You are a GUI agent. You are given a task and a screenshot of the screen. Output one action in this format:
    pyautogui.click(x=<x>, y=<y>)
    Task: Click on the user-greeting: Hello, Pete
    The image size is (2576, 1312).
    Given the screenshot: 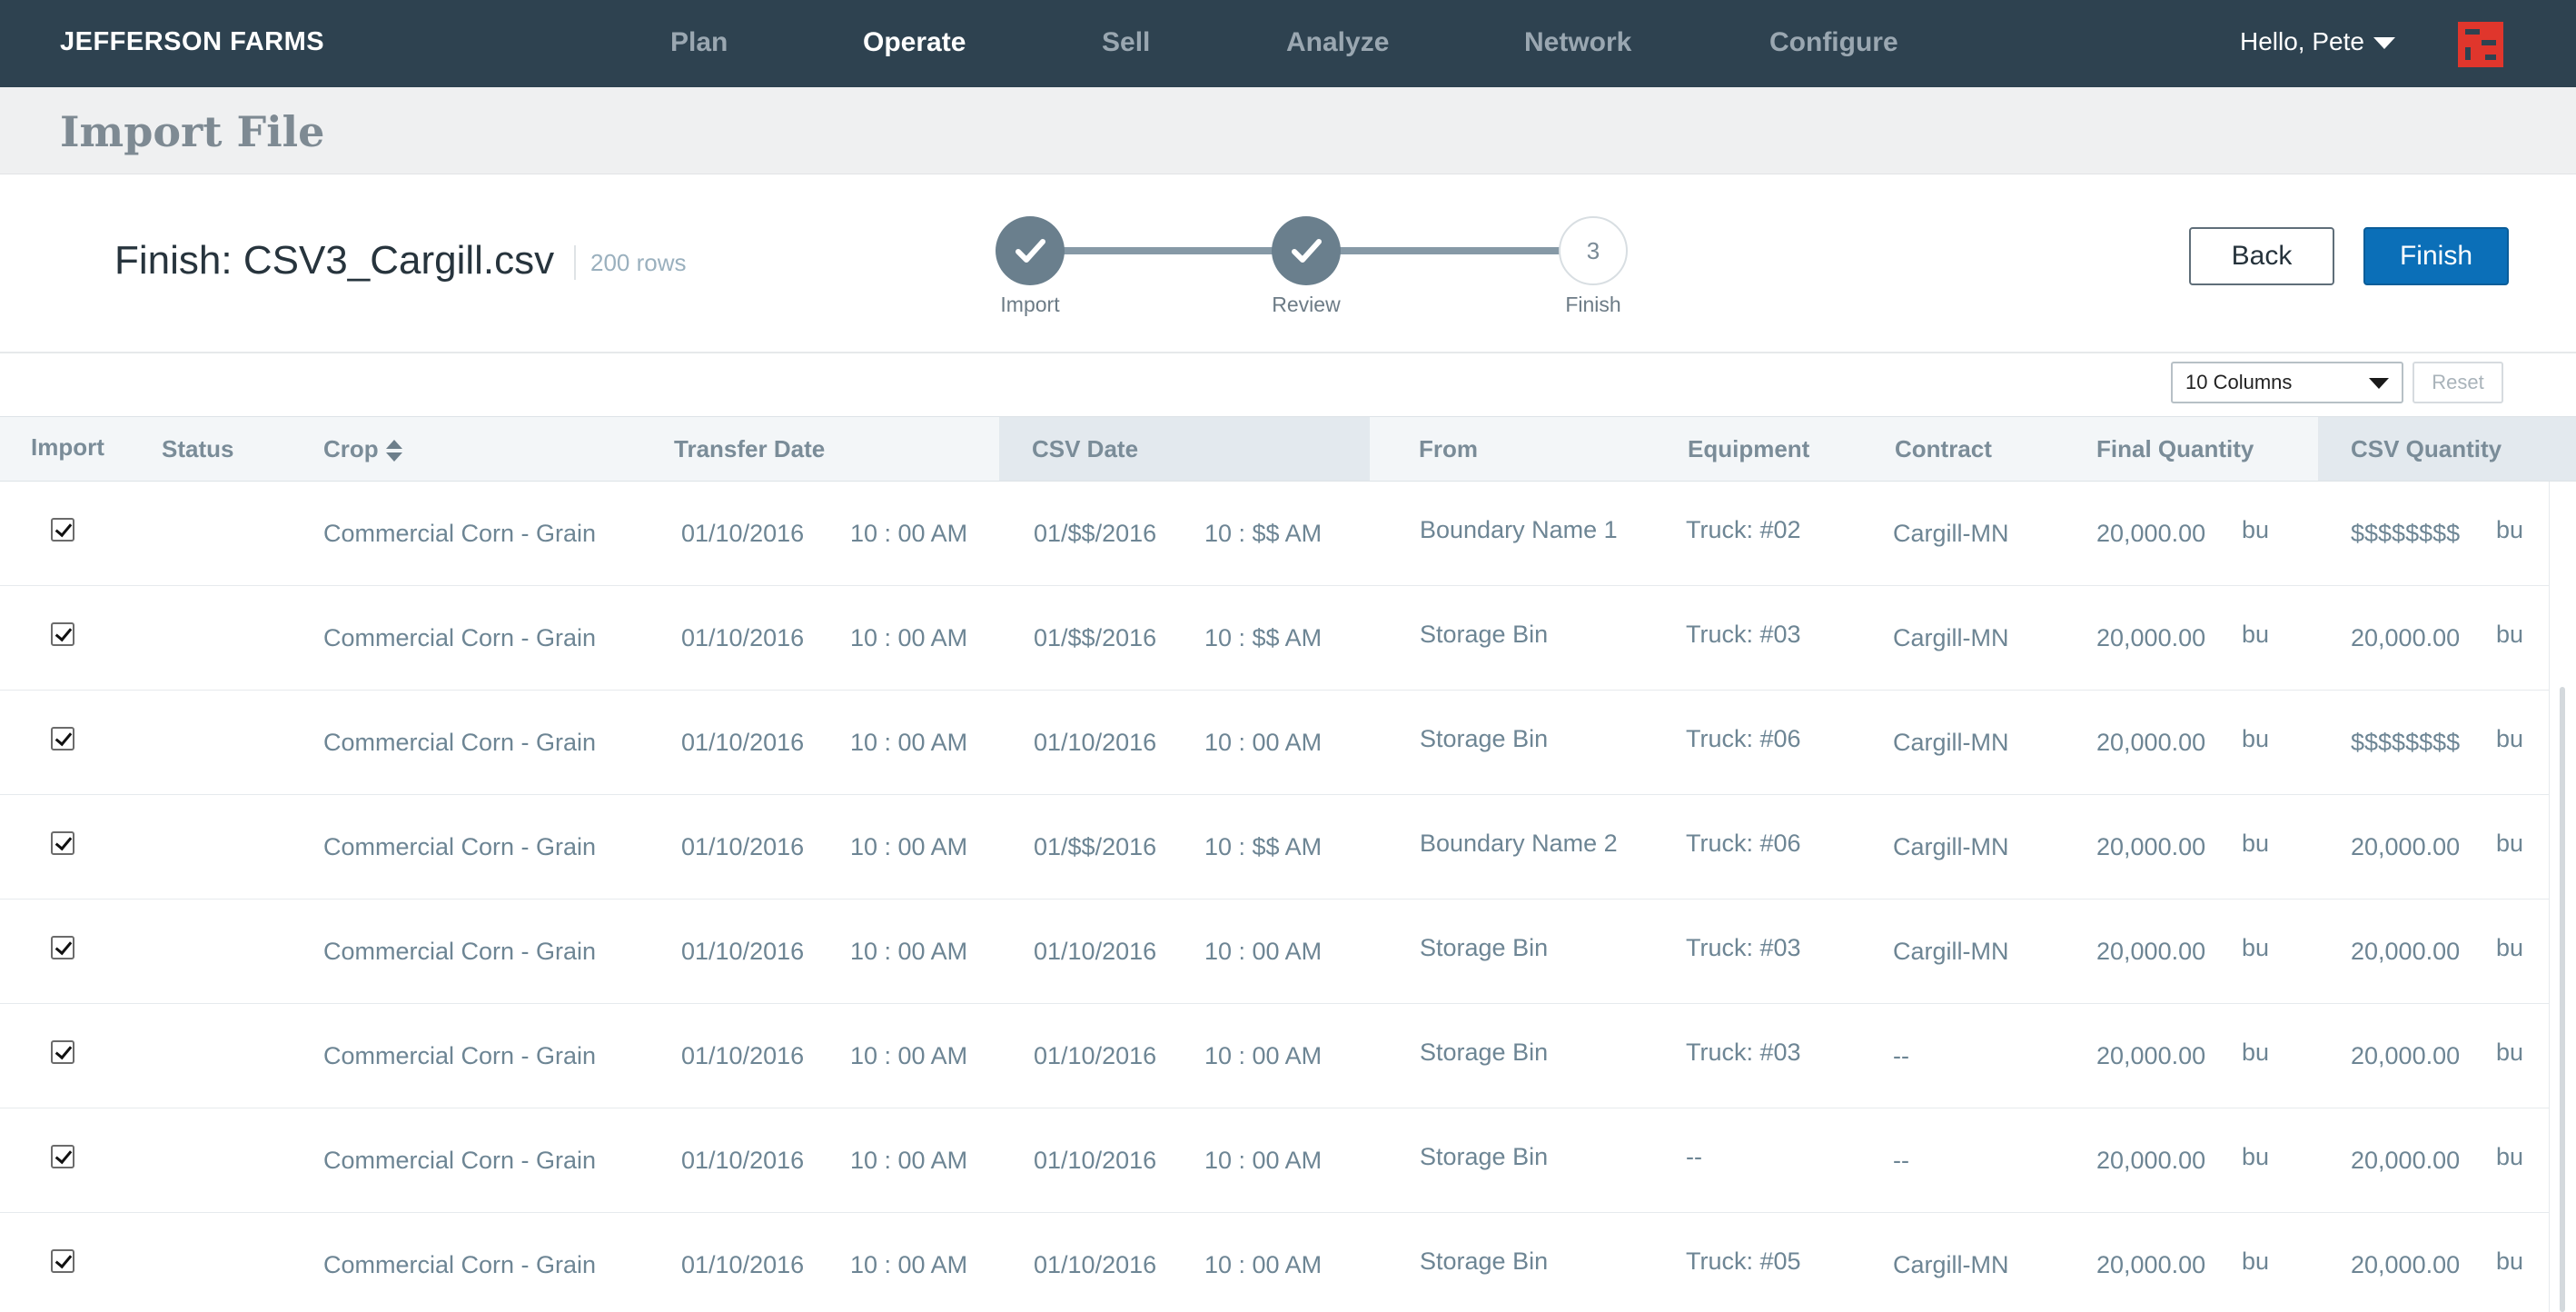 What is the action you would take?
    pyautogui.click(x=2302, y=41)
    